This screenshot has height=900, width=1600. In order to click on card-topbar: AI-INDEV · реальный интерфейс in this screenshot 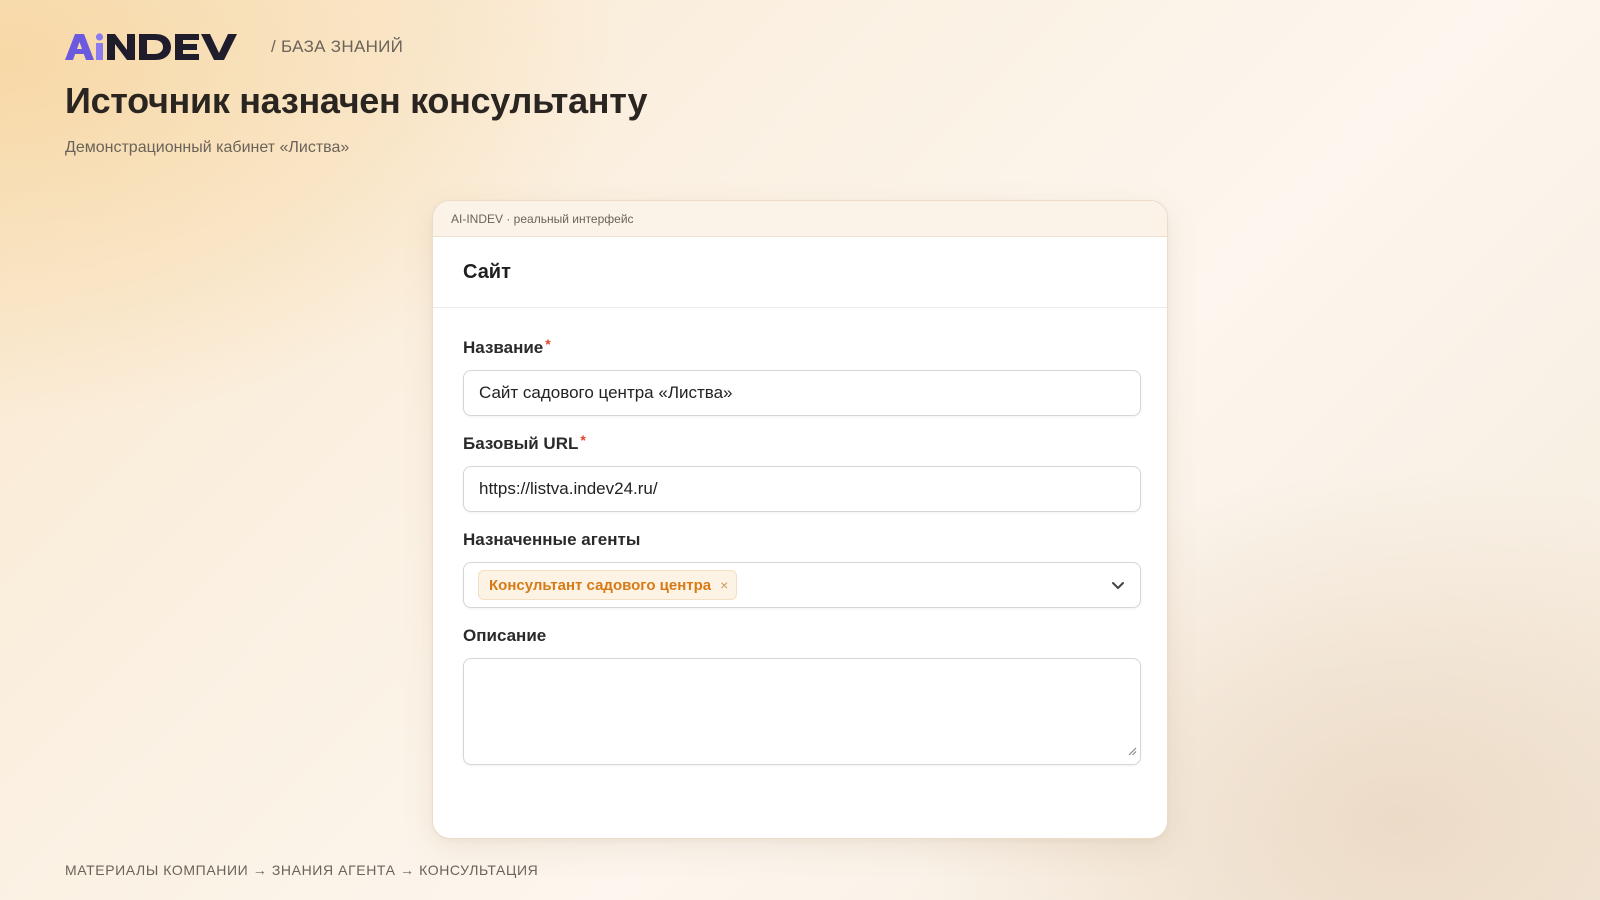, I will do `click(800, 219)`.